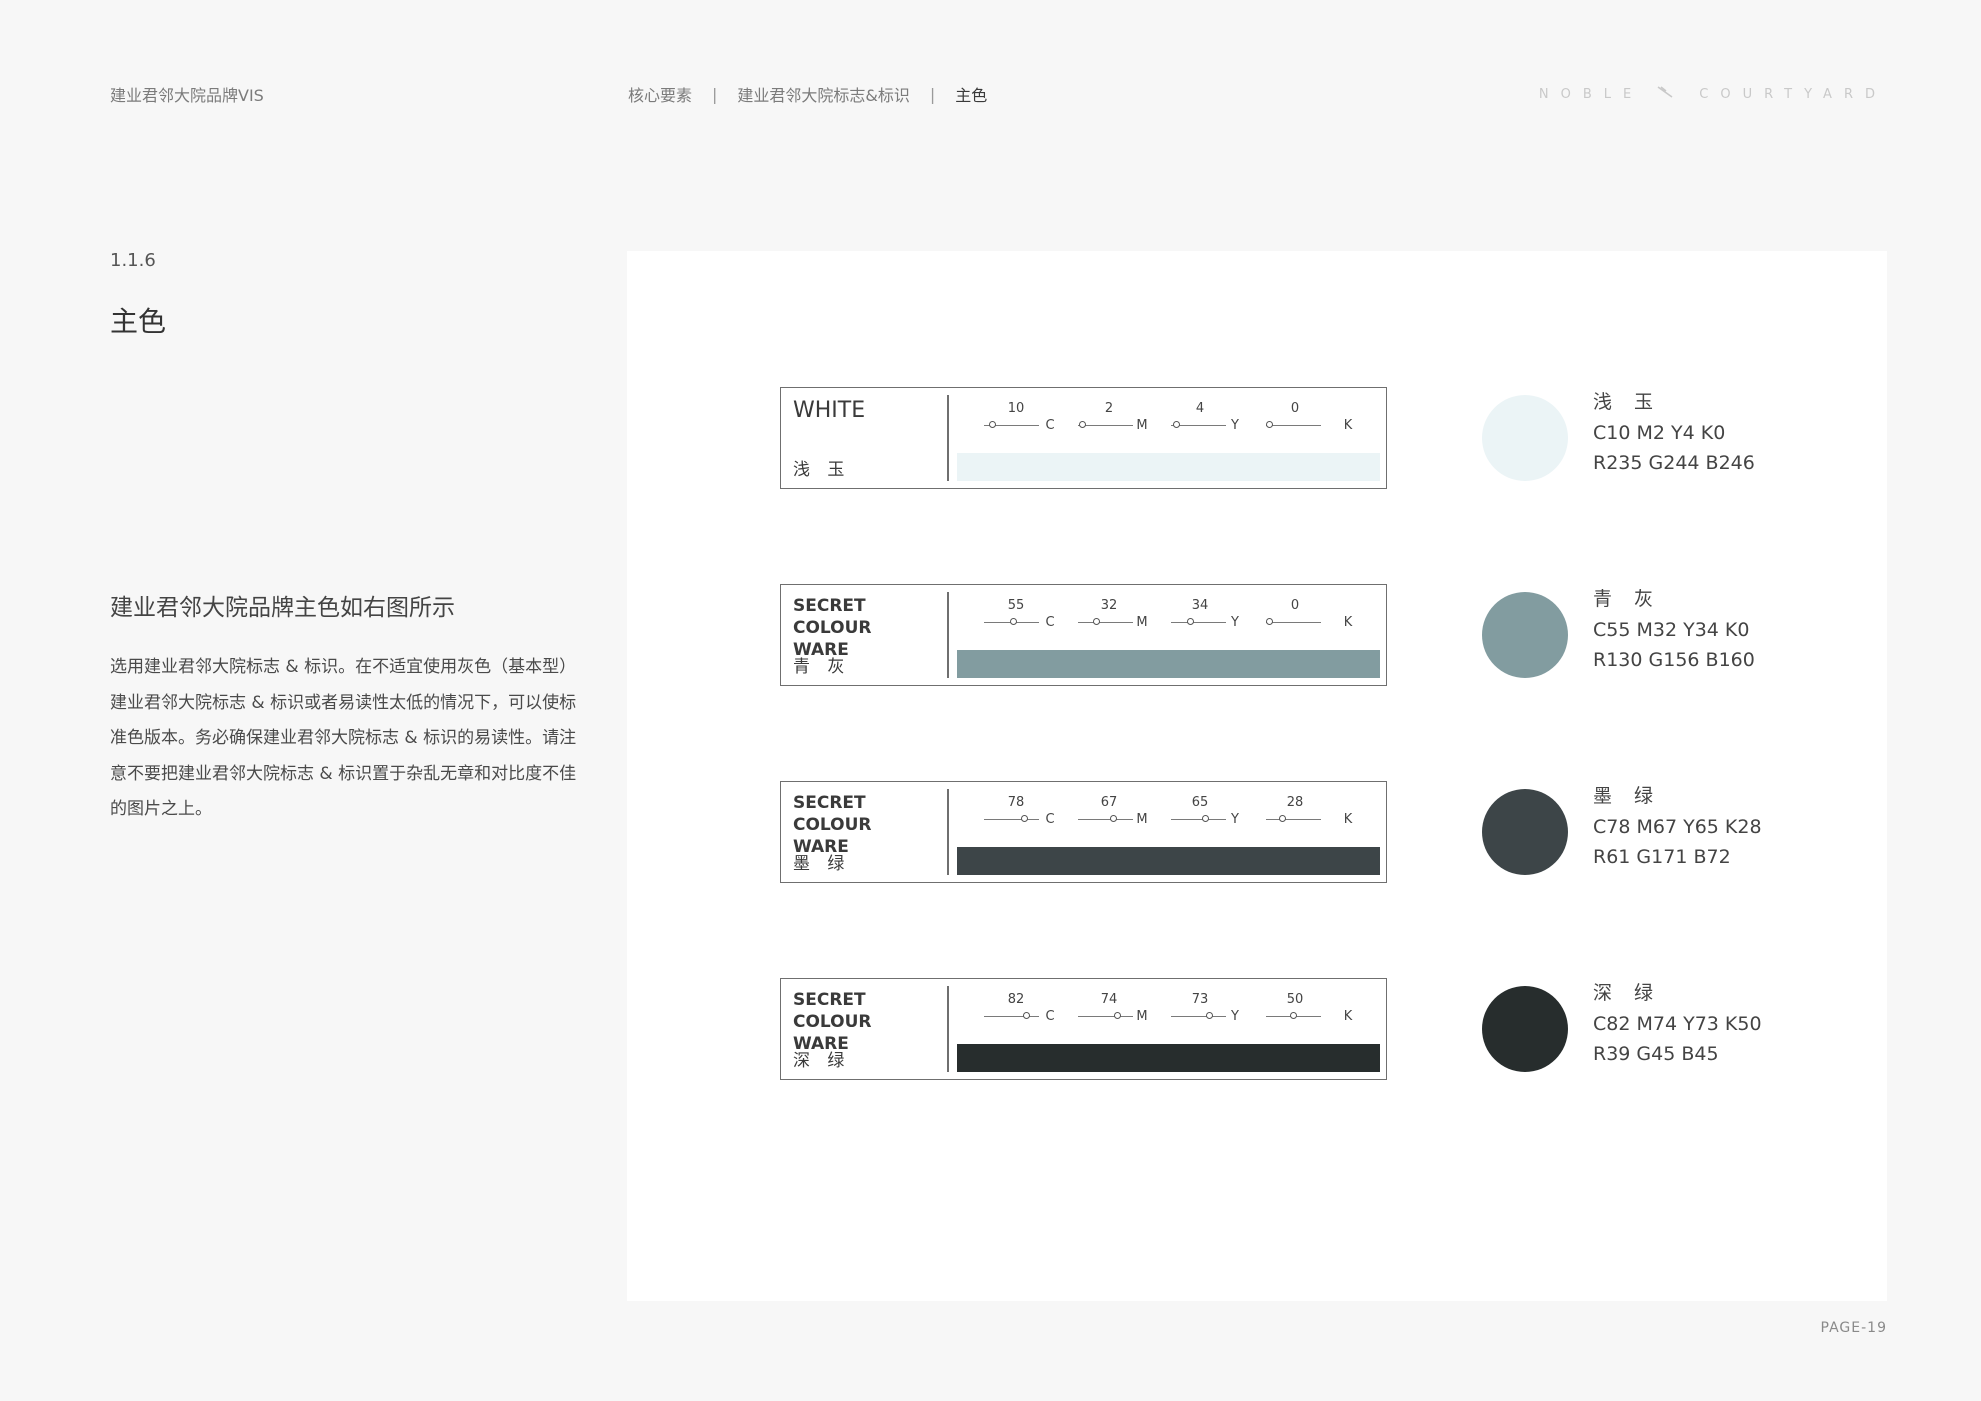  Describe the element at coordinates (868, 411) in the screenshot. I see `color-english-name: WHITE` at that location.